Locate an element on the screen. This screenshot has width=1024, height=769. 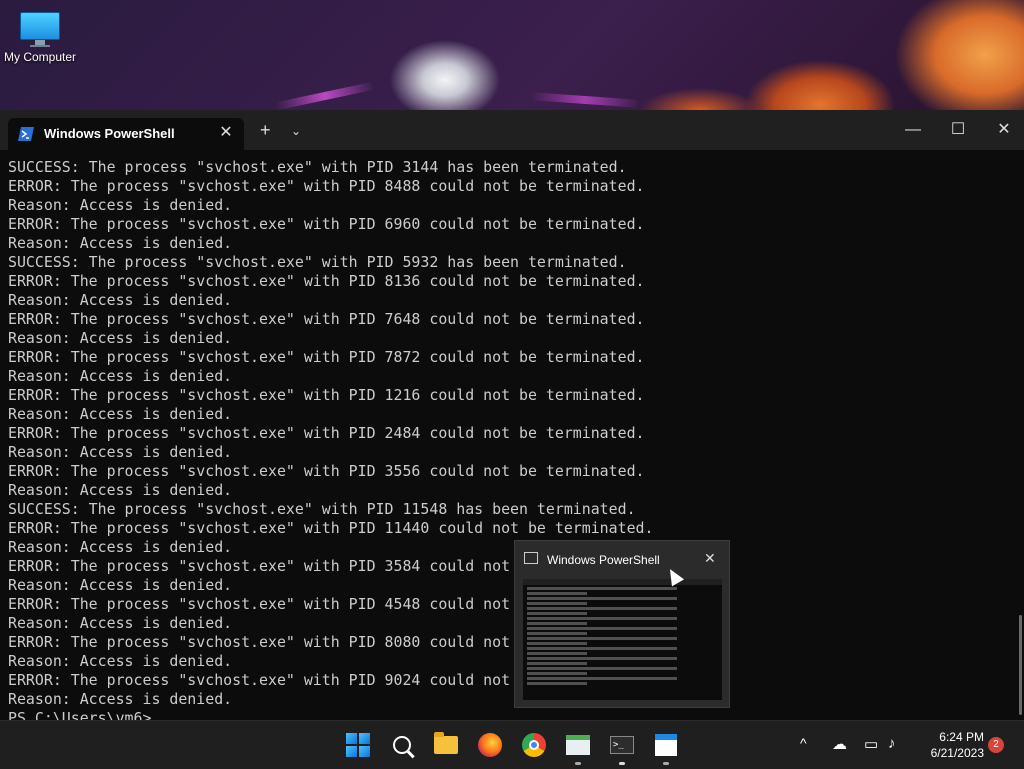
search-button is located at coordinates (402, 745).